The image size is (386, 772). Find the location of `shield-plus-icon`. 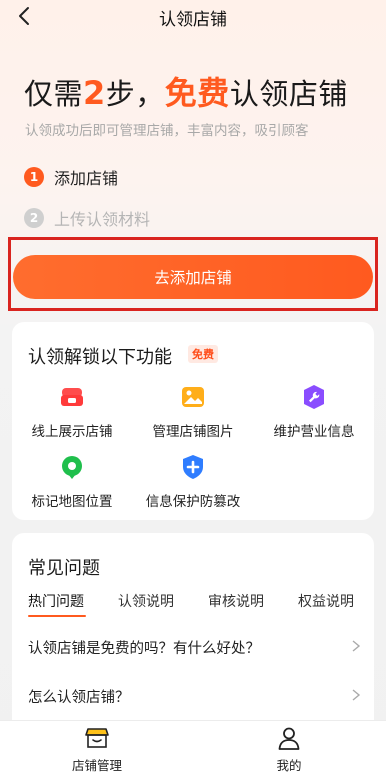

shield-plus-icon is located at coordinates (193, 467).